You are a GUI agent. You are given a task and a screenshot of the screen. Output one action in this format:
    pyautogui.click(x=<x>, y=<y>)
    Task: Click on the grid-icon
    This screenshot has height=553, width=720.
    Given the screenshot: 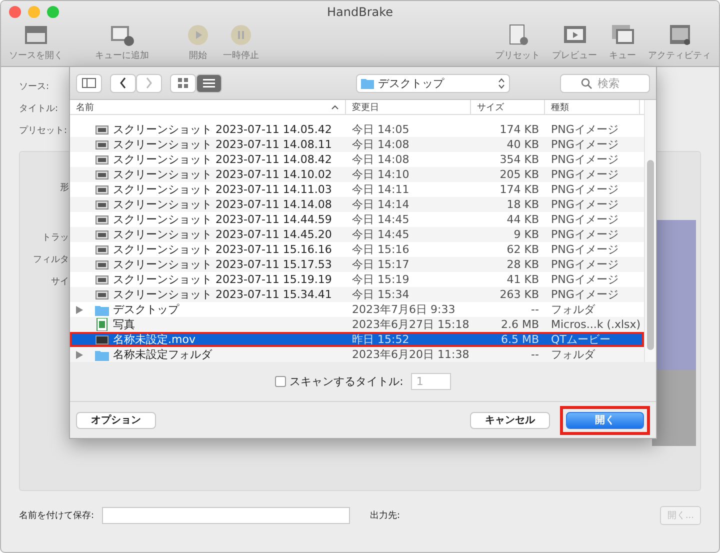 What is the action you would take?
    pyautogui.click(x=183, y=83)
    